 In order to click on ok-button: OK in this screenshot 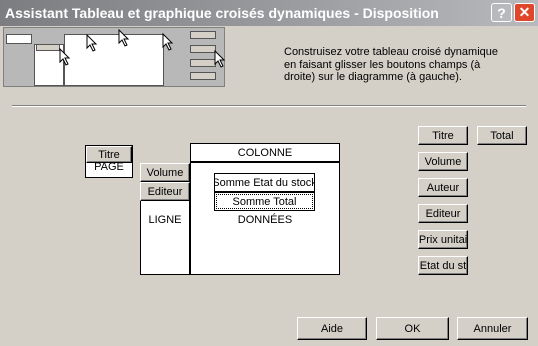, I will do `click(412, 328)`.